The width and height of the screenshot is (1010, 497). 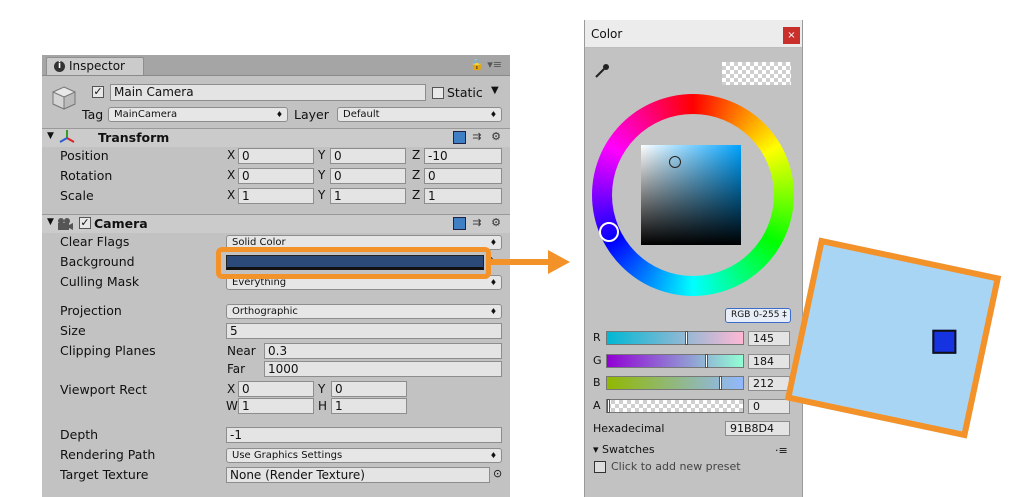 I want to click on camera-preview-square, so click(x=944, y=341).